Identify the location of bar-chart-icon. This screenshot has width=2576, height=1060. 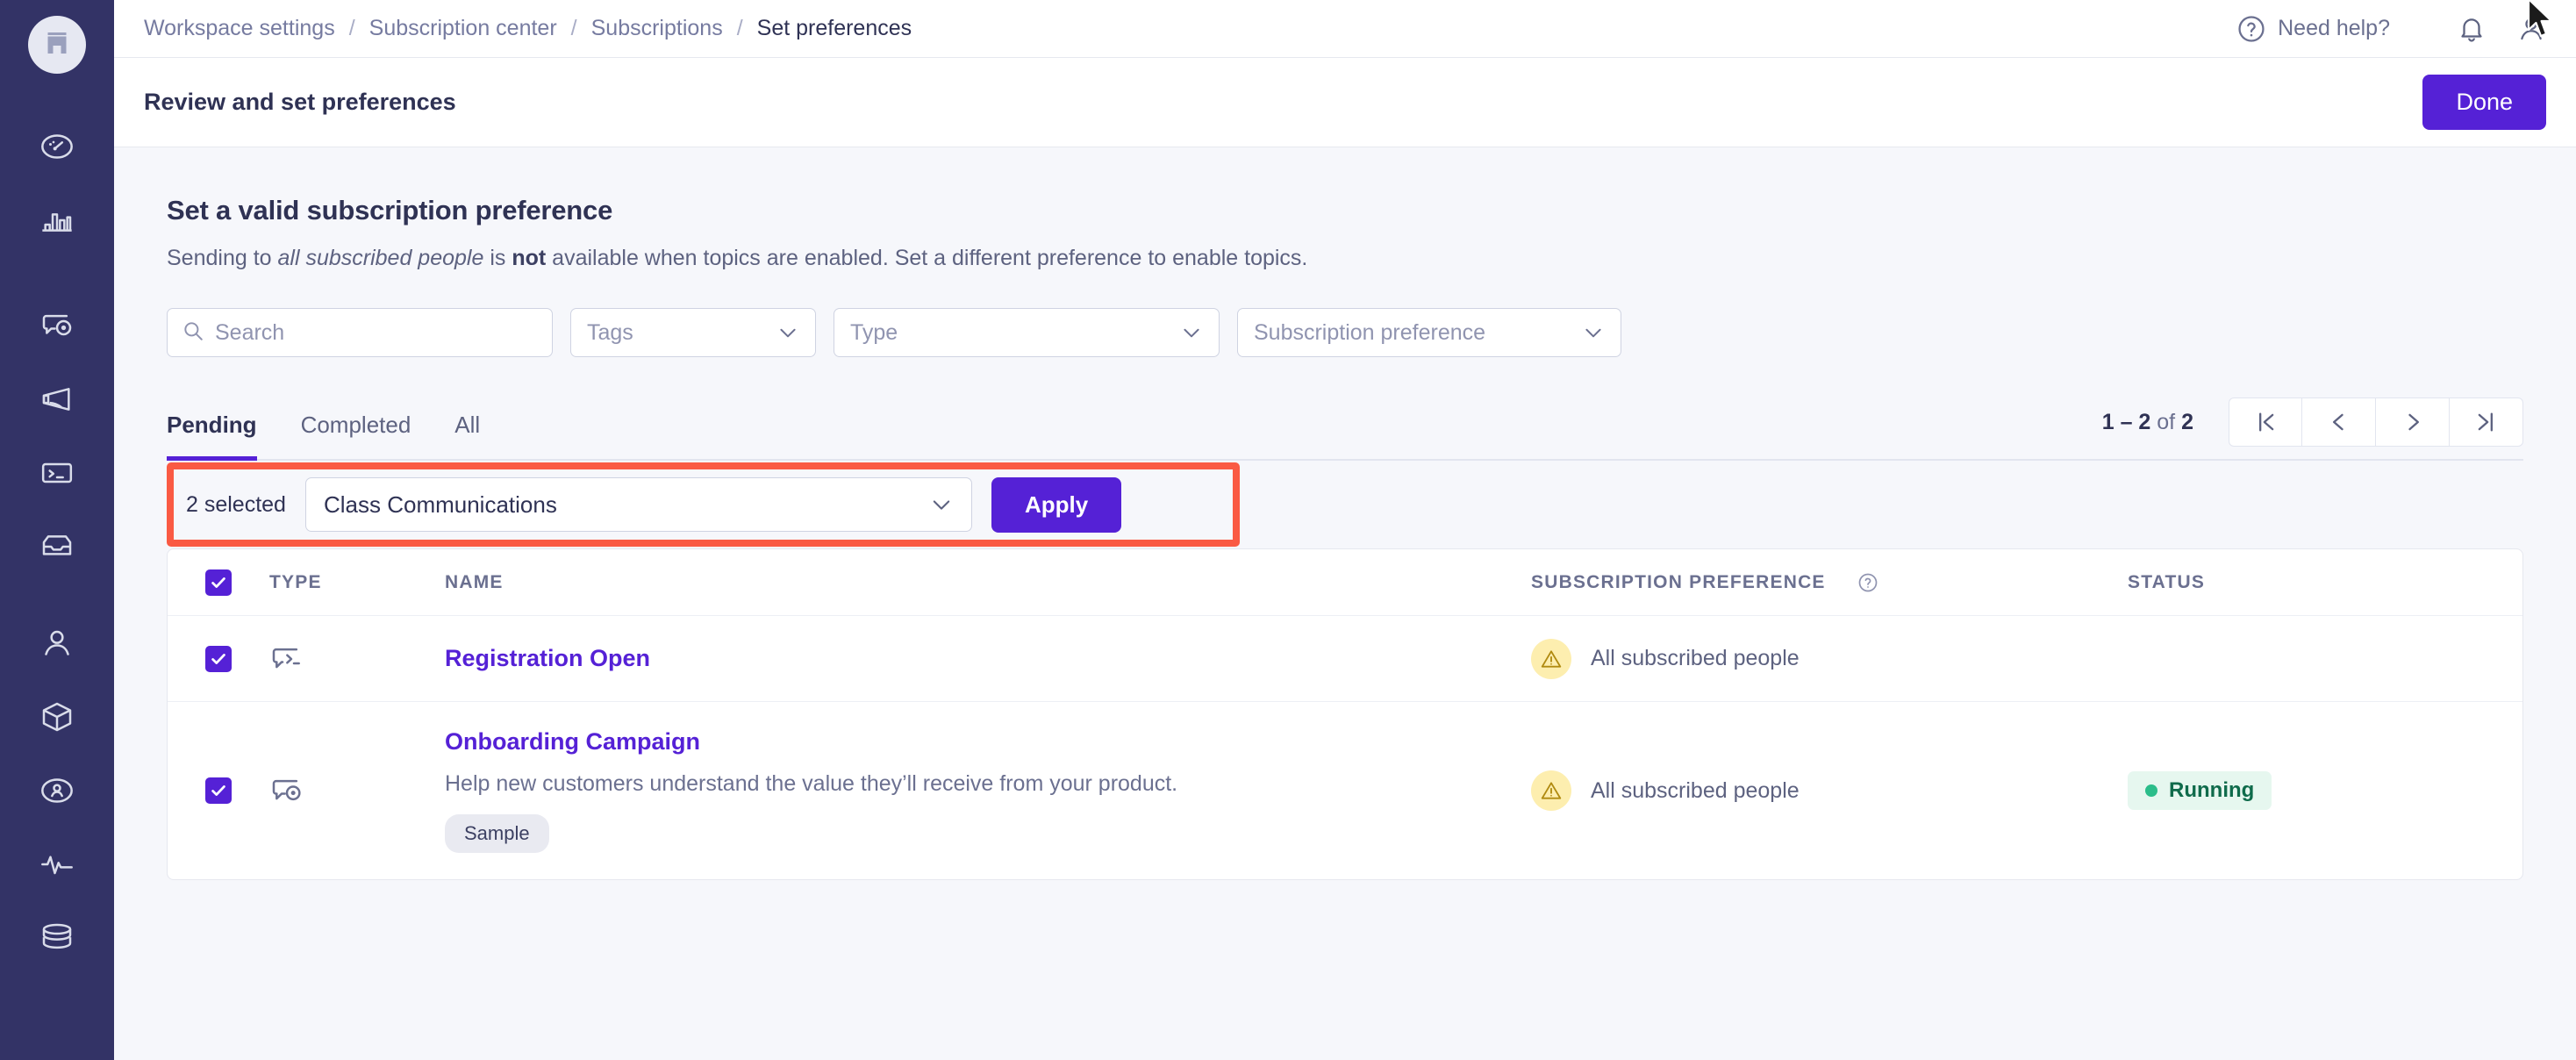
(57, 220).